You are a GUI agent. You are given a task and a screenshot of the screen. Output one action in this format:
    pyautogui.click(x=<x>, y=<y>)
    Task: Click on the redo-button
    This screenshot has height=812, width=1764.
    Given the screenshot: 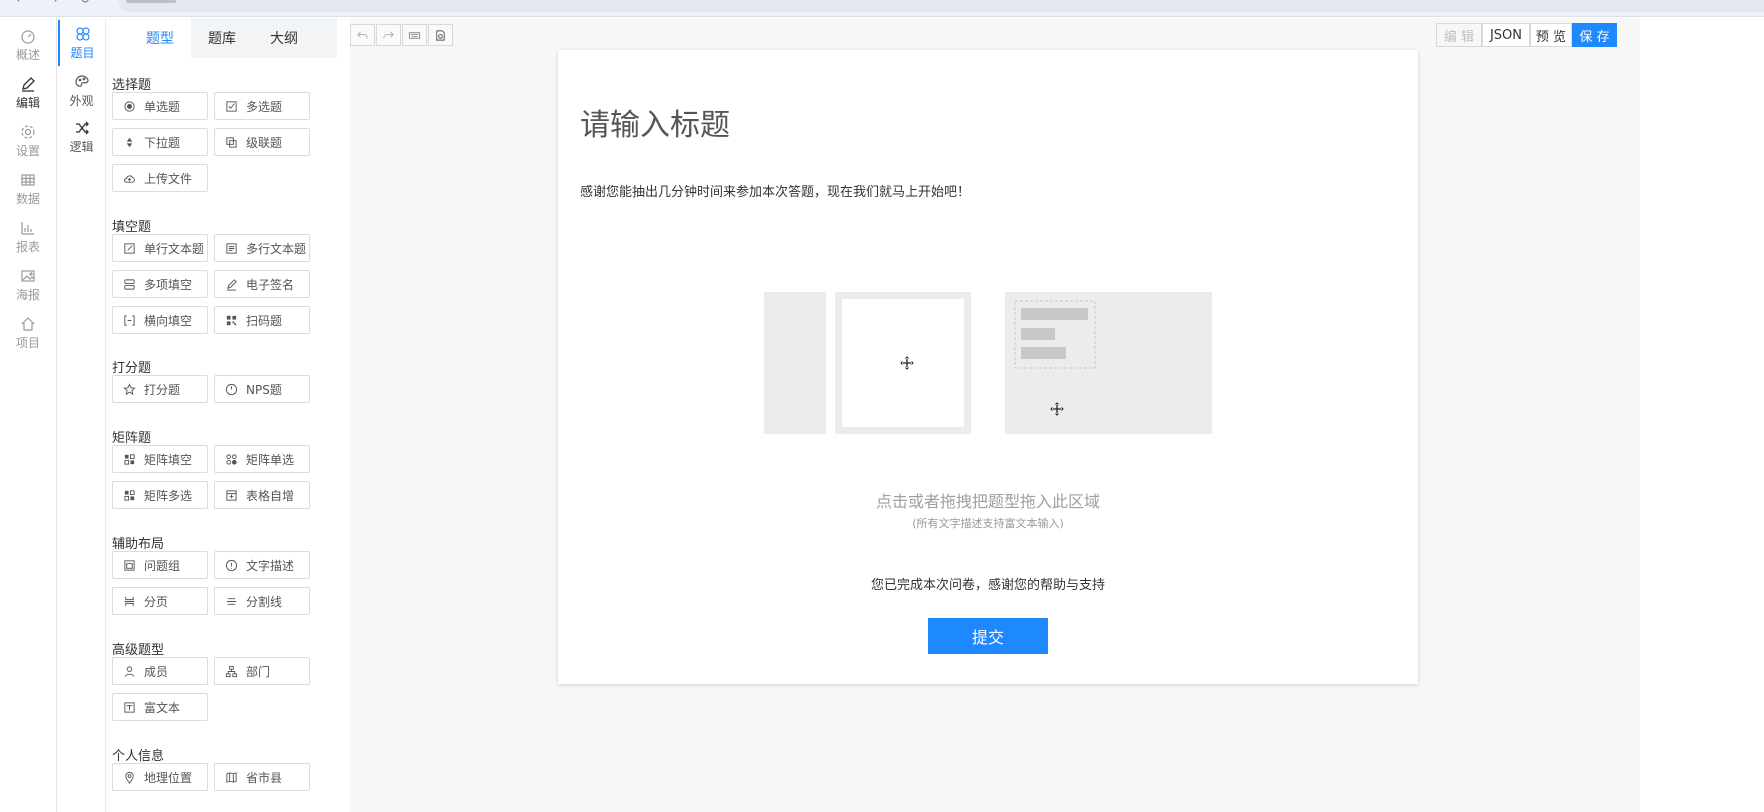 What is the action you would take?
    pyautogui.click(x=388, y=35)
    